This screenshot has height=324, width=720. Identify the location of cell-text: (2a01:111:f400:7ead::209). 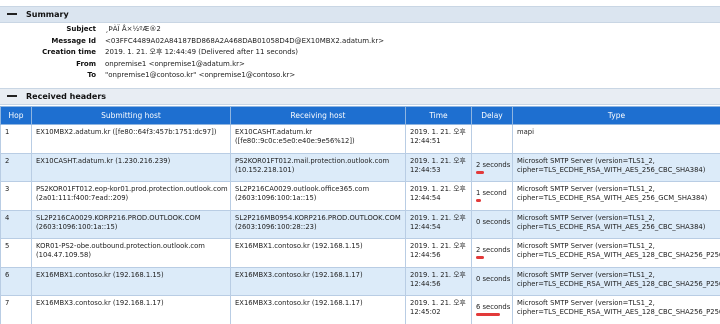
(82, 198).